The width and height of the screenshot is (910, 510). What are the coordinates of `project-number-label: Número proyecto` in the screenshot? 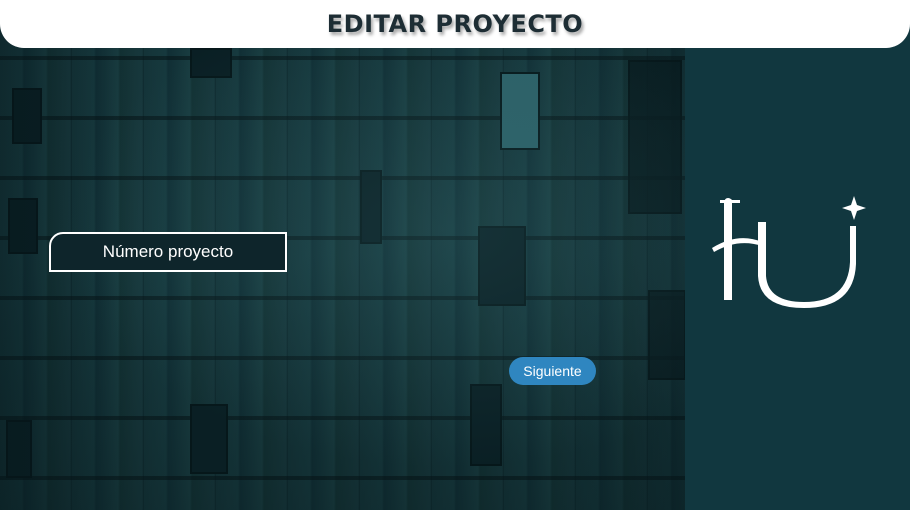 It's located at (168, 251).